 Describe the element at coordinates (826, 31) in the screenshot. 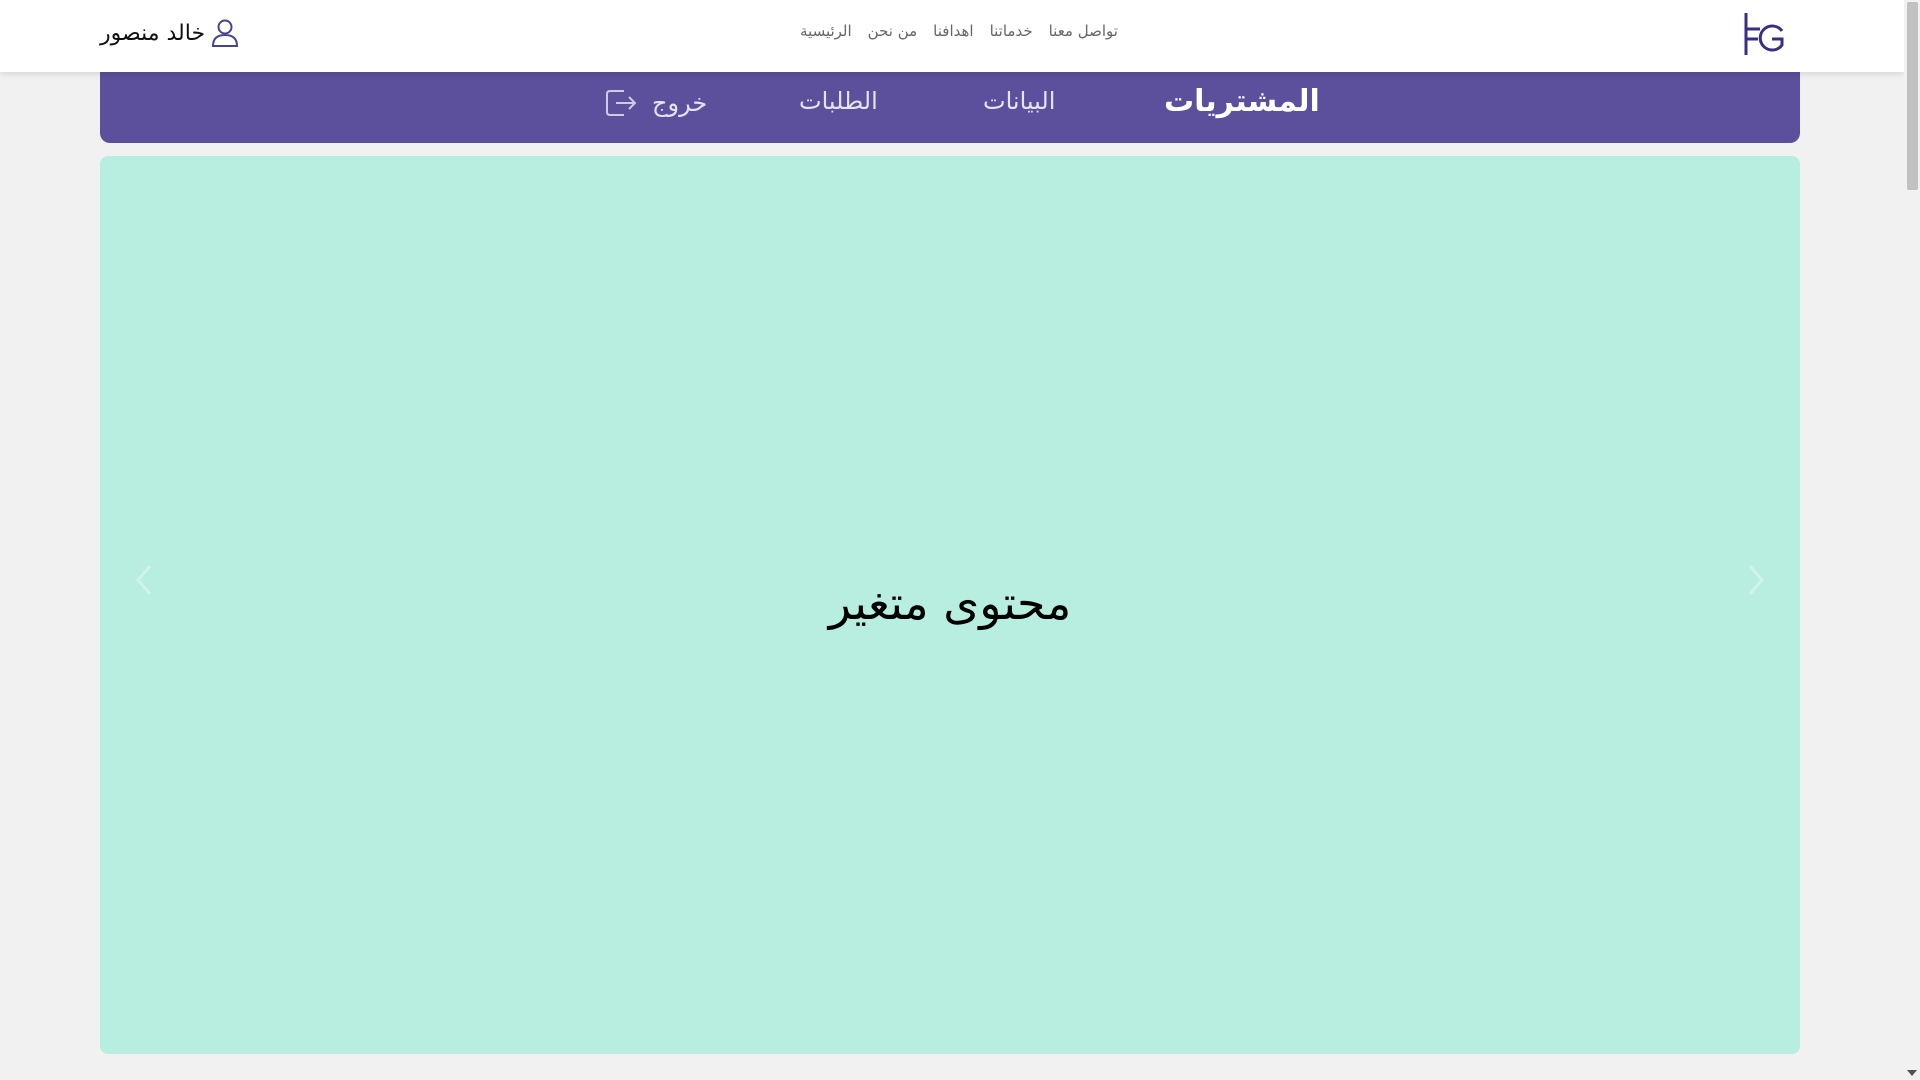

I see `nav-link-home: الرئيسية` at that location.